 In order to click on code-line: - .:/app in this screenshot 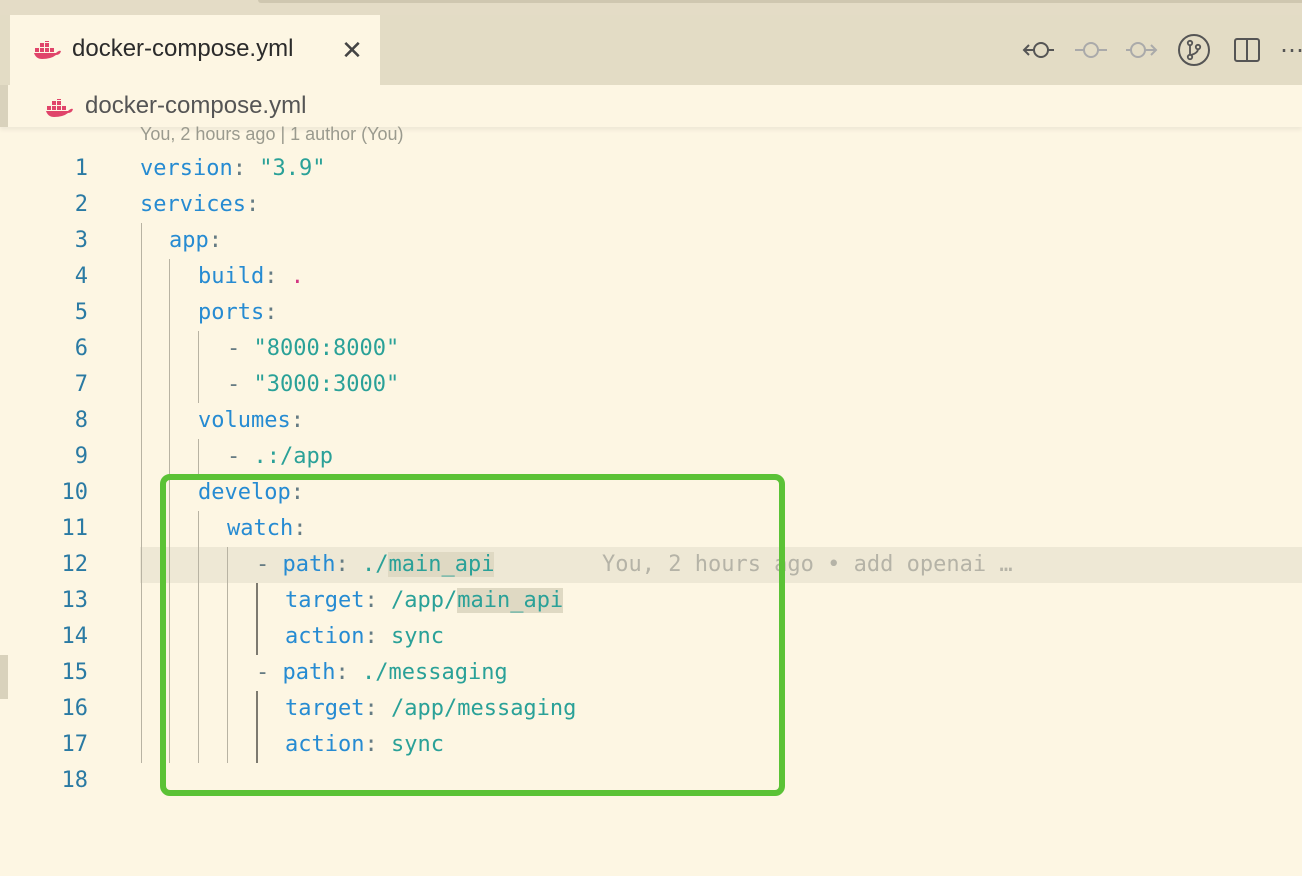, I will do `click(280, 457)`.